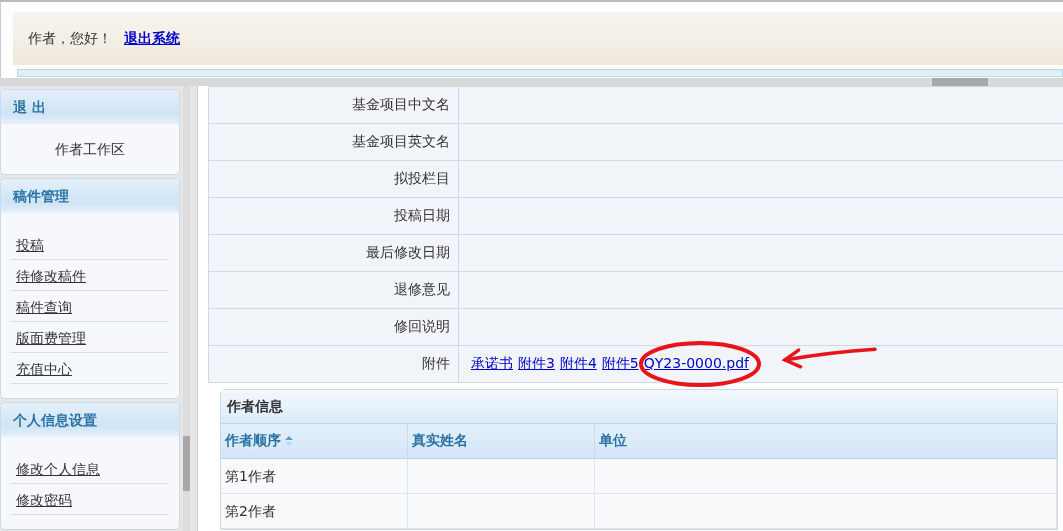  Describe the element at coordinates (90, 149) in the screenshot. I see `panel-label: 作者工作区` at that location.